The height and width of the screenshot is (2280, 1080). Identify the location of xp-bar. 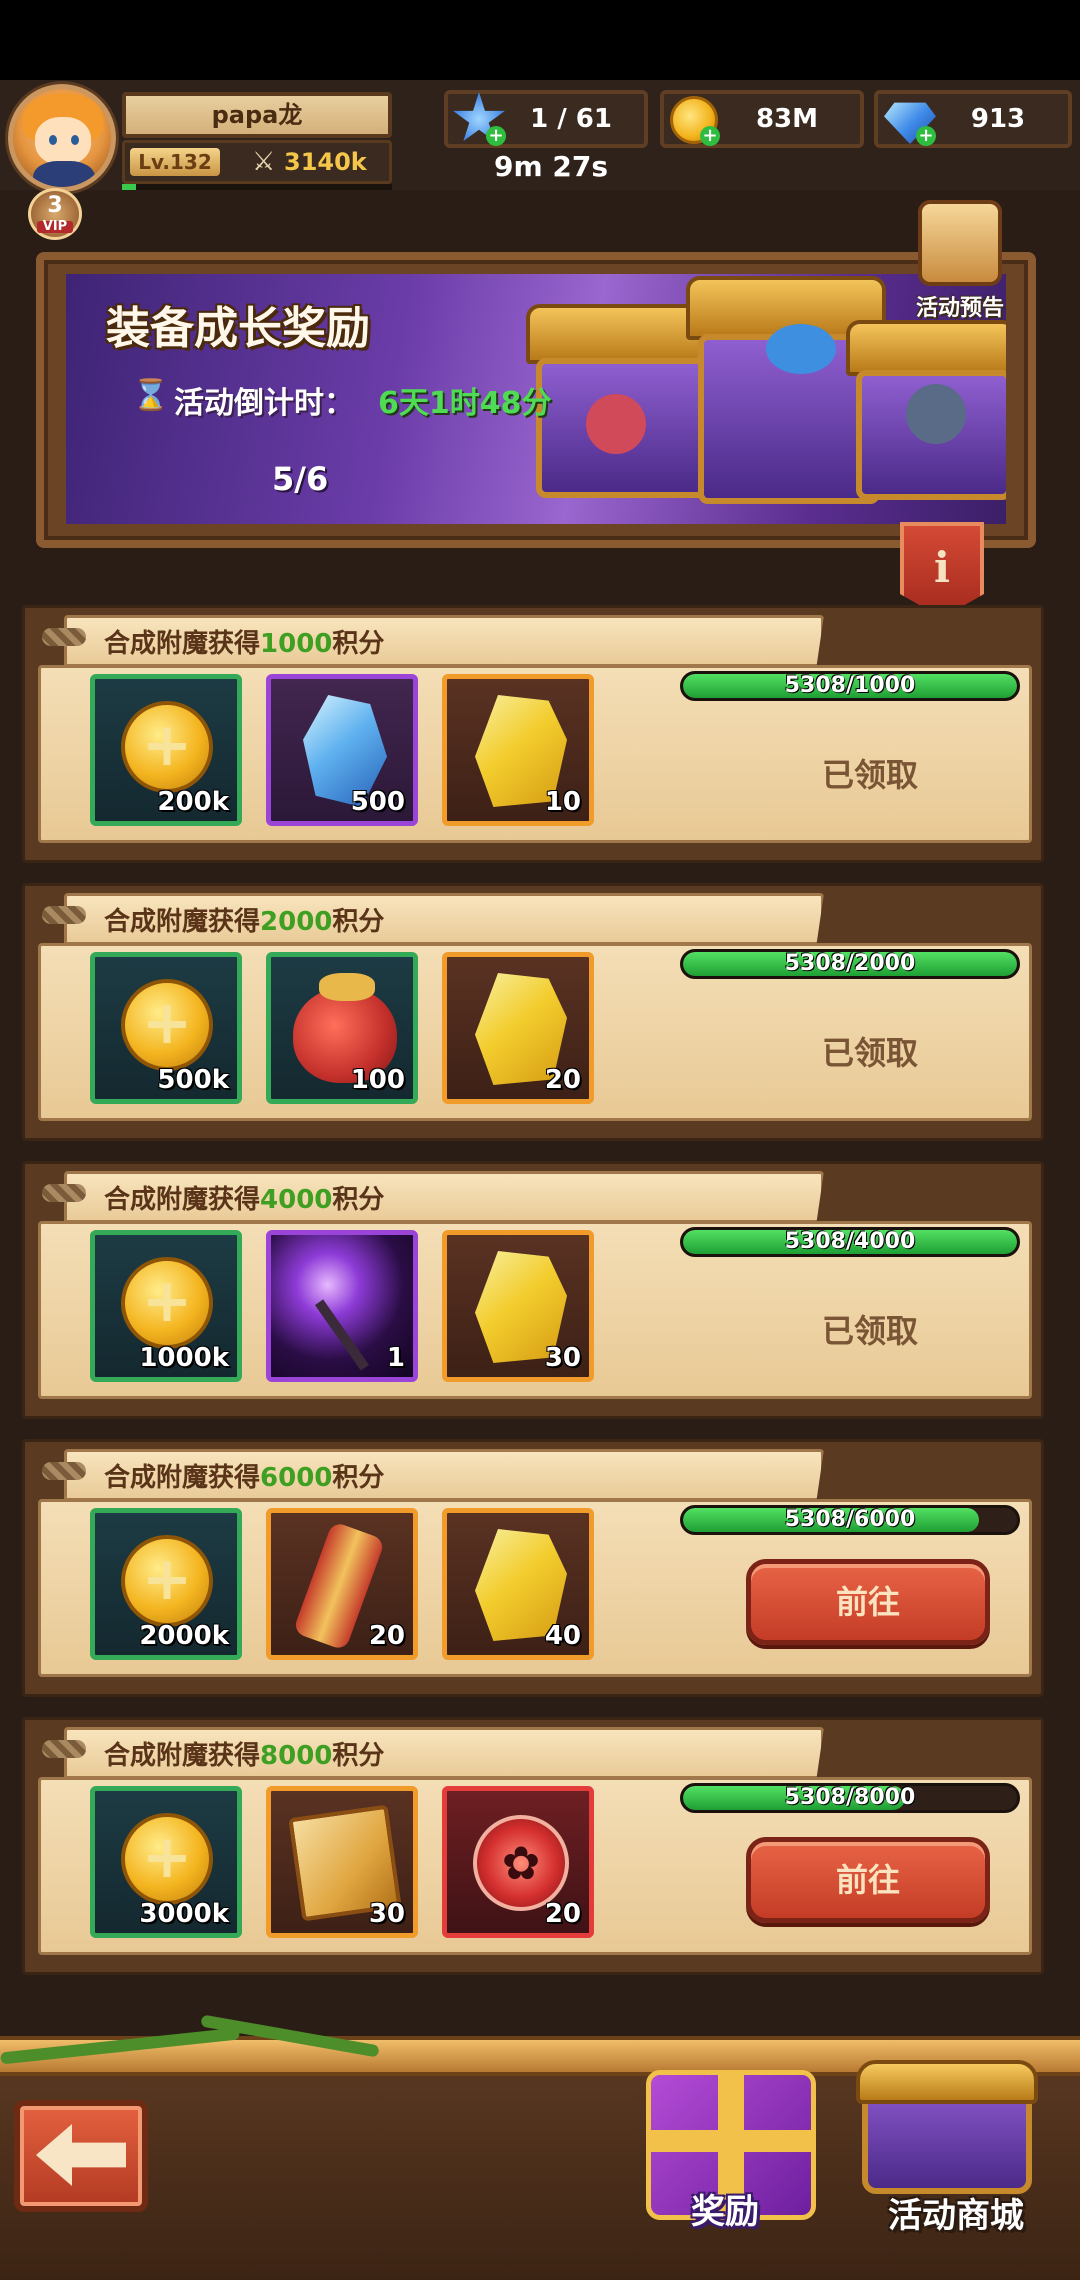
(257, 187).